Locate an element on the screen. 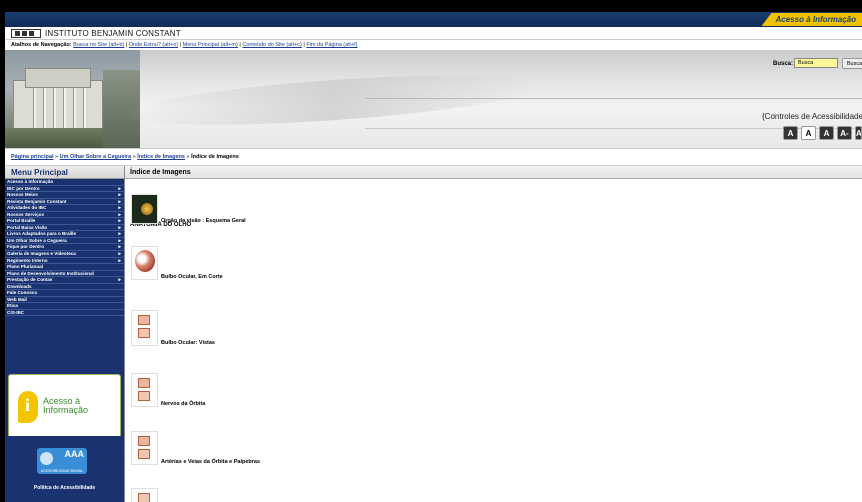 Image resolution: width=862 pixels, height=502 pixels. government-bar: Acesso à Informação is located at coordinates (433, 19).